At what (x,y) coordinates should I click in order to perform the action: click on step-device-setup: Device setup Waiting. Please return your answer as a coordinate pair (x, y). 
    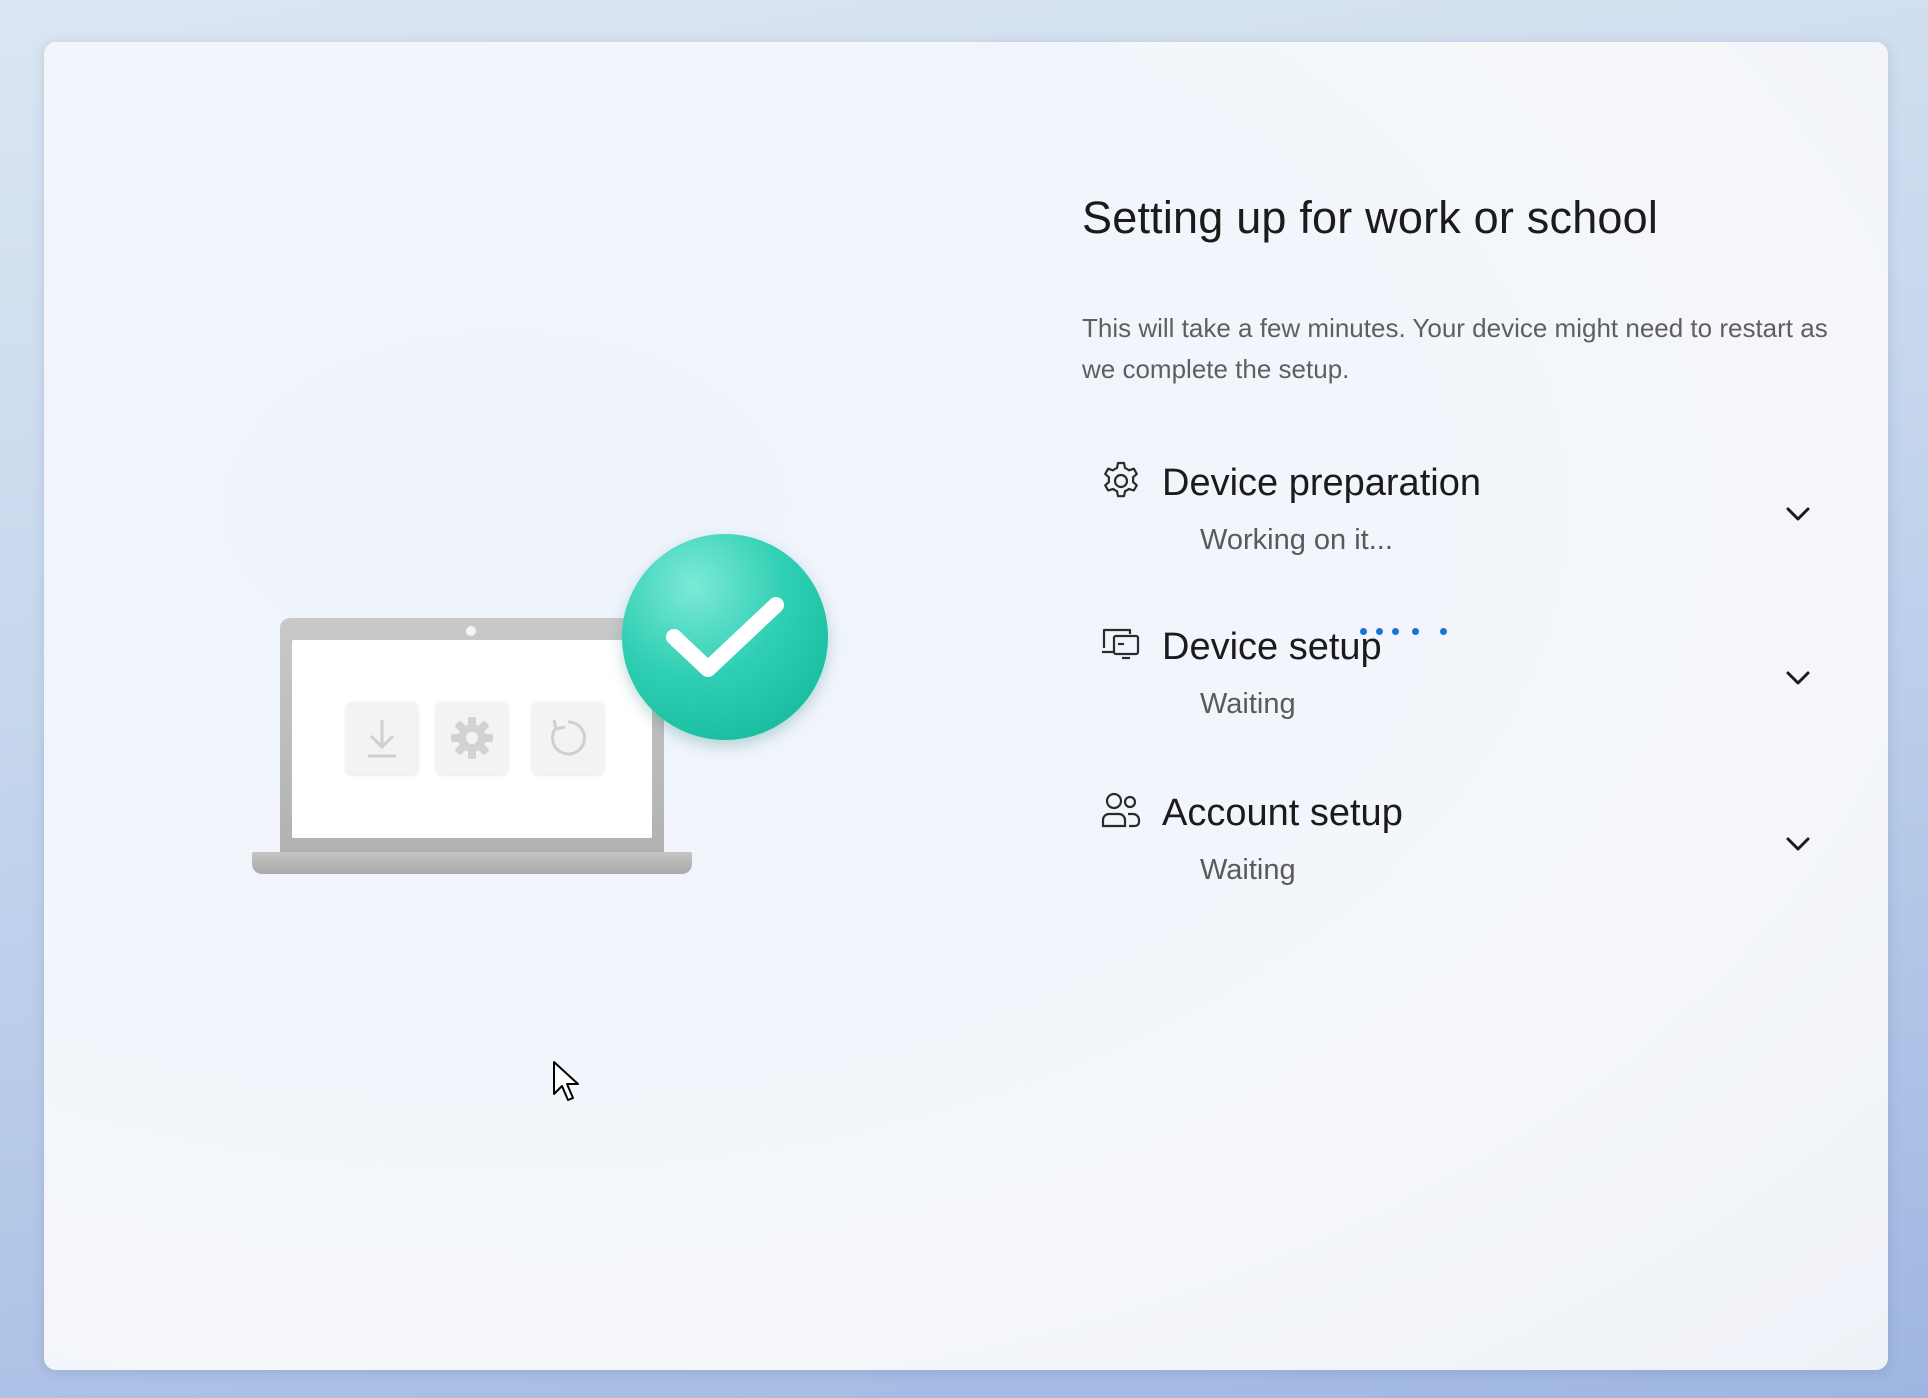
    Looking at the image, I should click on (1470, 684).